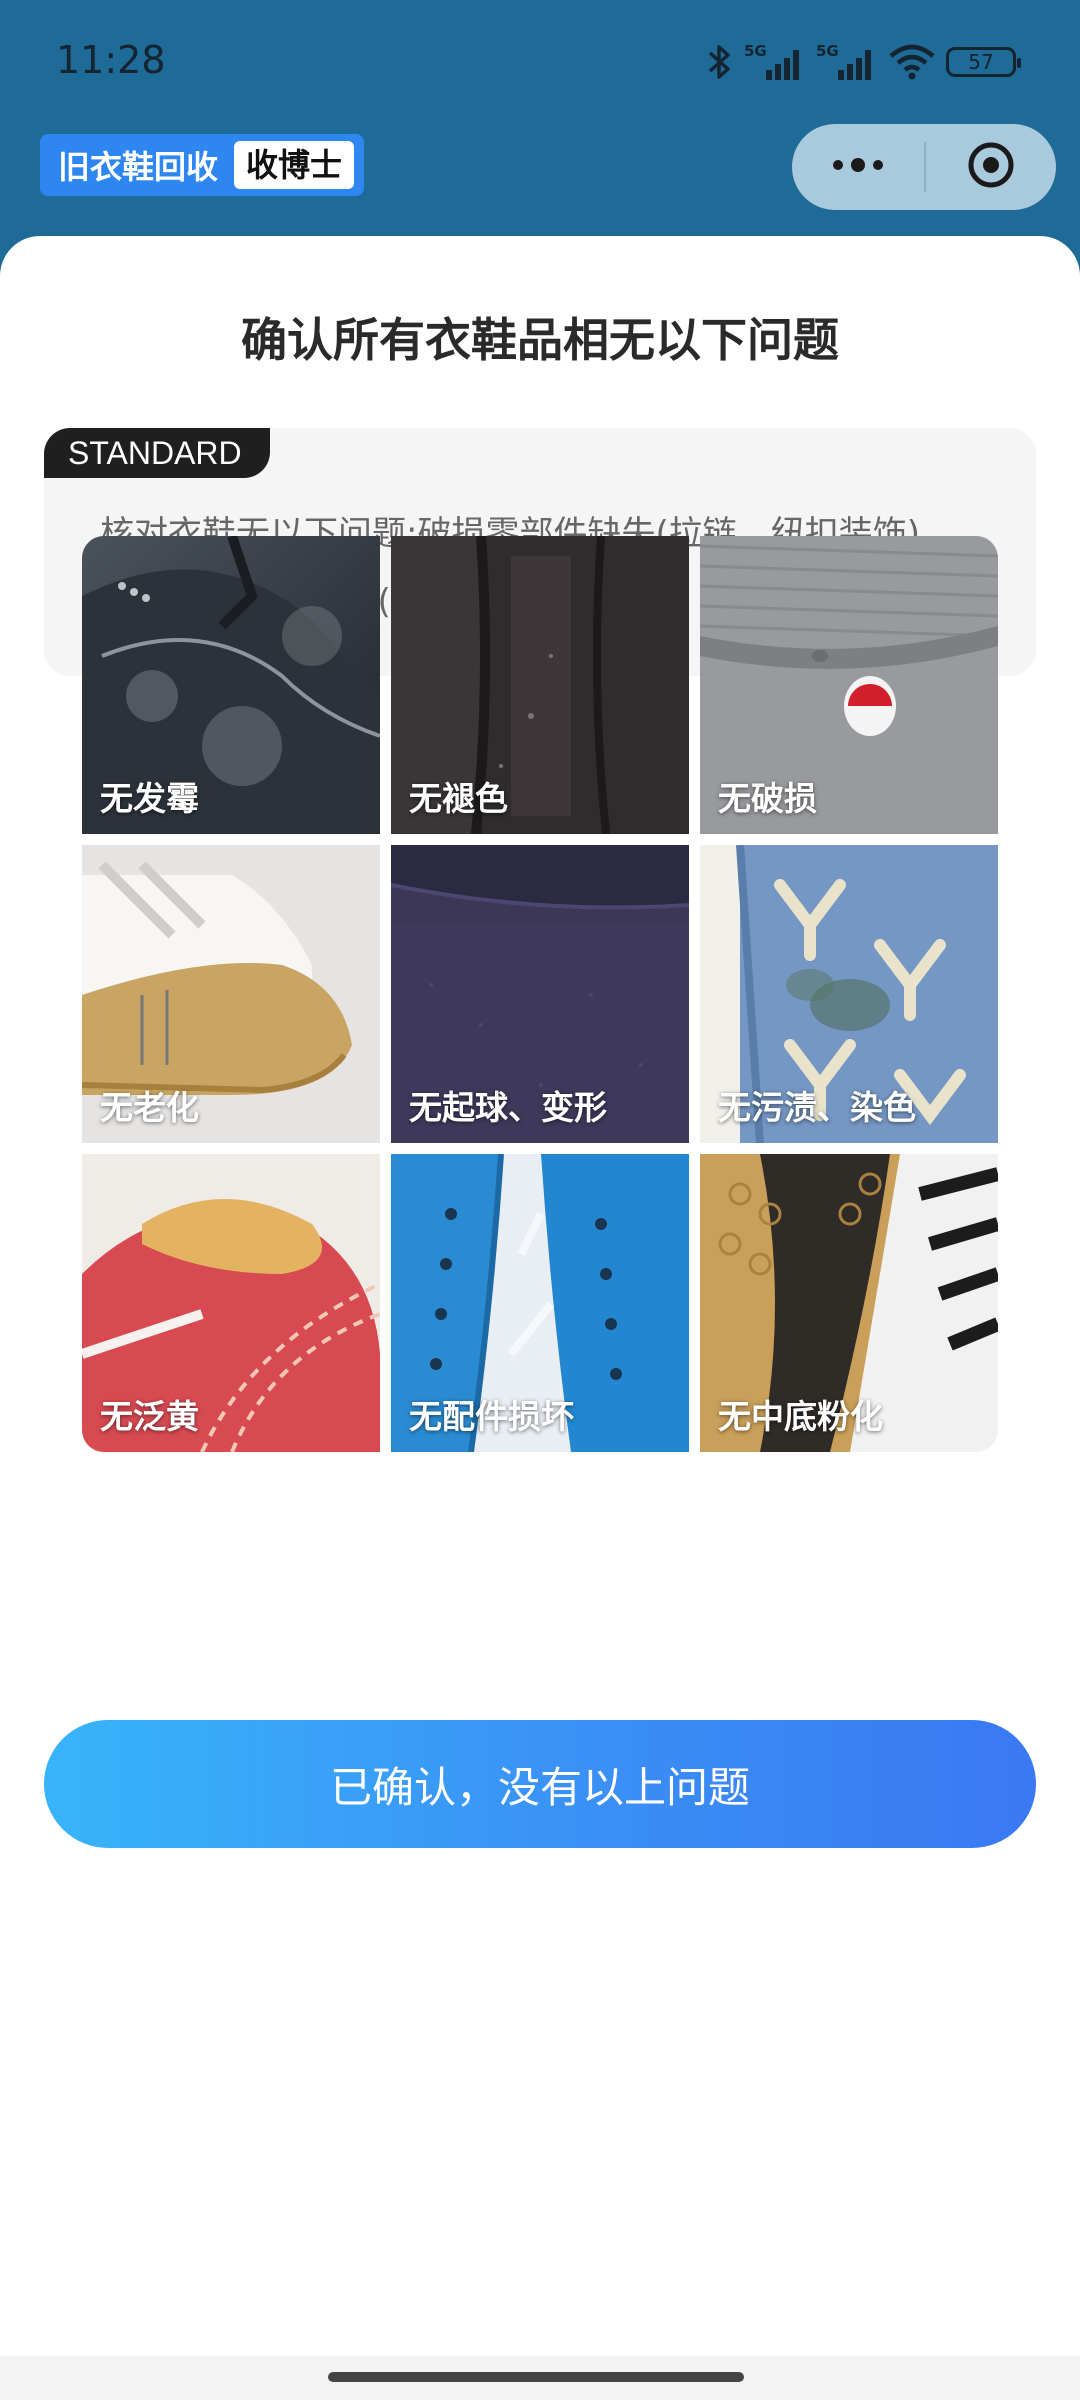 Image resolution: width=1080 pixels, height=2400 pixels. I want to click on grid-tile: 无起球、变形, so click(540, 994).